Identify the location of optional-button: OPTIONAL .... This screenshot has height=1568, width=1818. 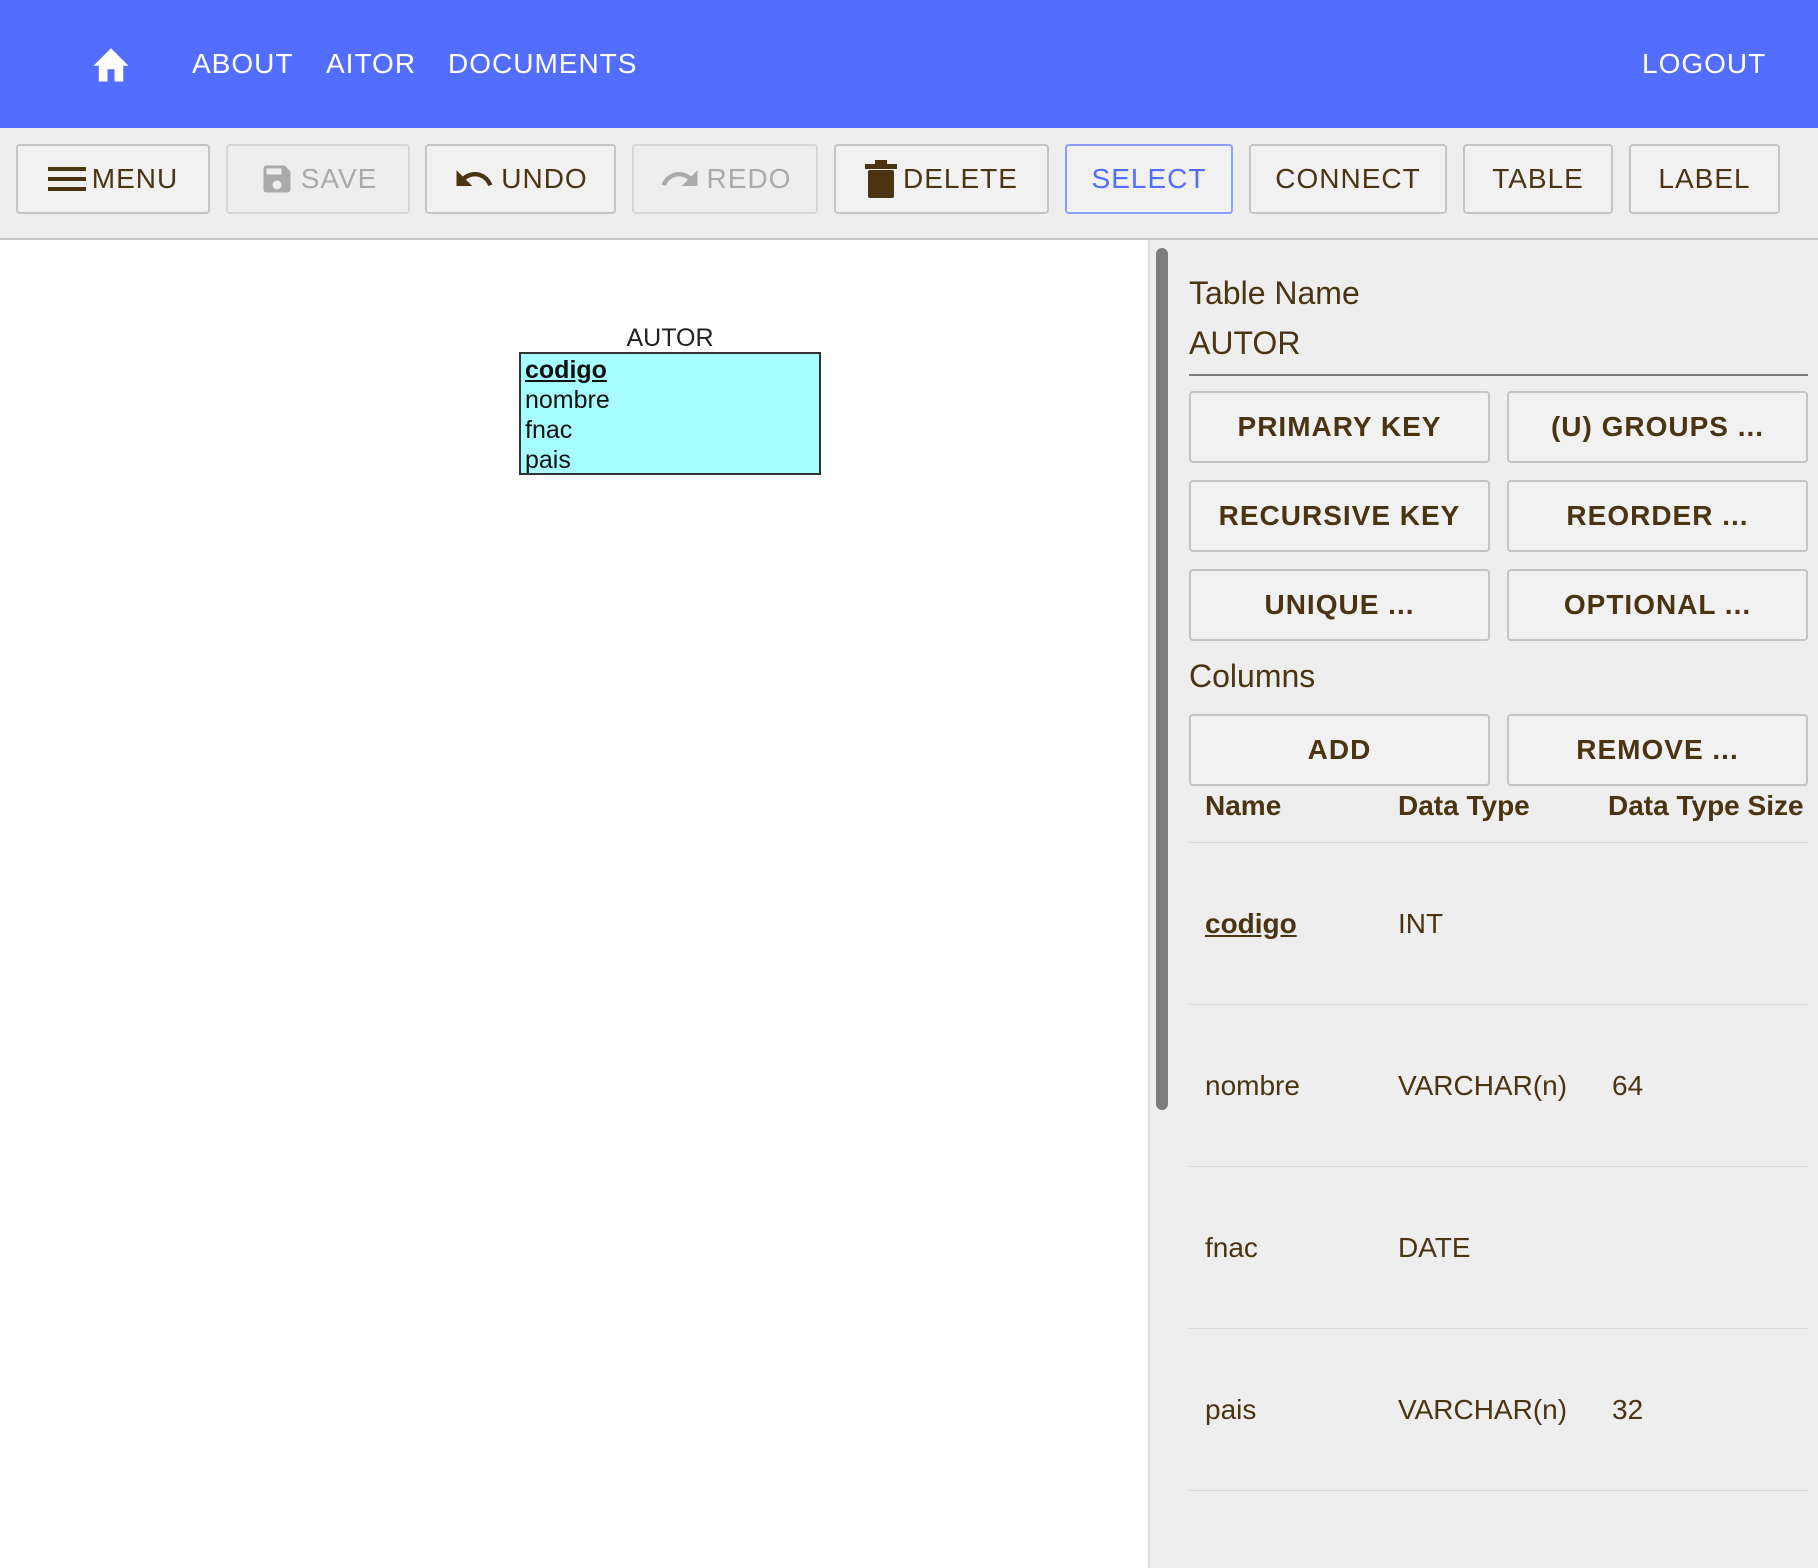
(1657, 605).